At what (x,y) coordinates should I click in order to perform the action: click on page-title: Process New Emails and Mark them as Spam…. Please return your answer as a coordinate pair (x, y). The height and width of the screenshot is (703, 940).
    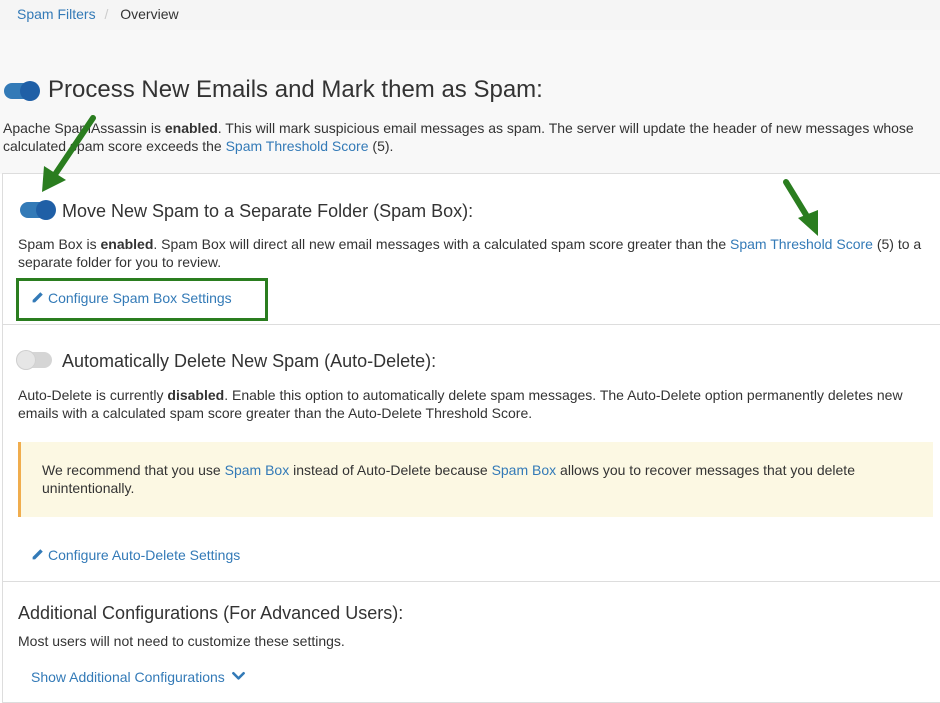
    Looking at the image, I should click on (295, 89).